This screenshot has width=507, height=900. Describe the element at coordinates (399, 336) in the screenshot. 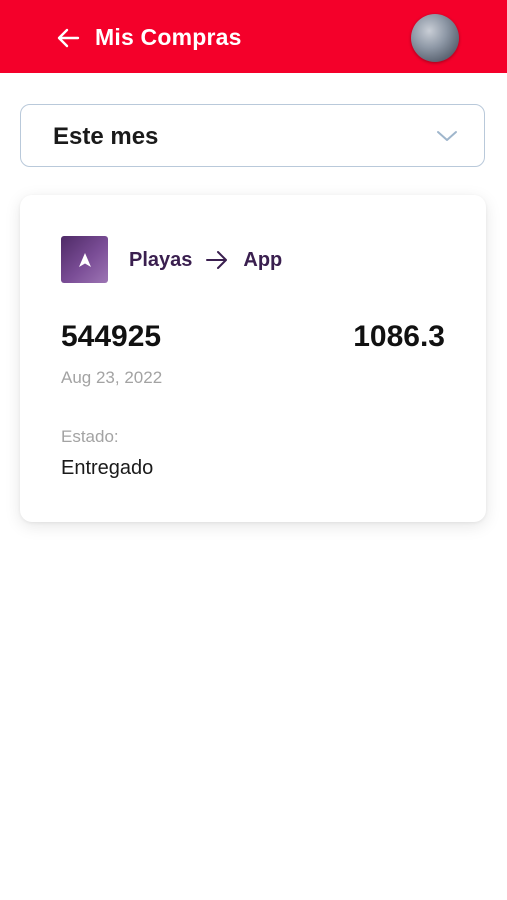

I see `order-amount: 1086.3` at that location.